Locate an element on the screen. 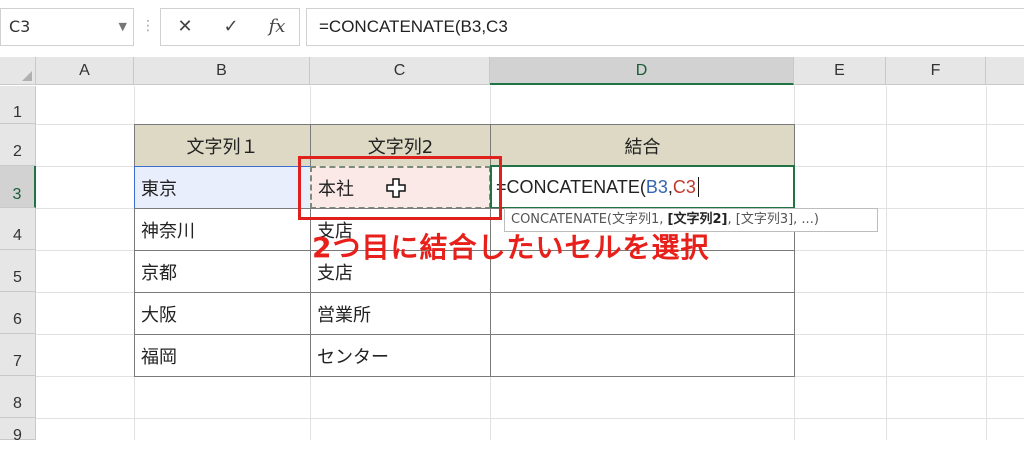  reference-b3: B3 is located at coordinates (656, 186).